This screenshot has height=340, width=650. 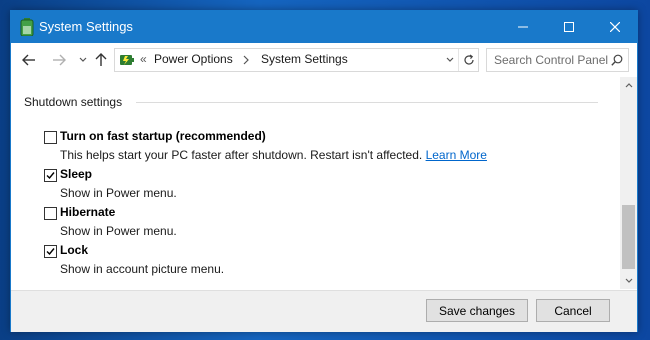 What do you see at coordinates (88, 212) in the screenshot?
I see `option-label: Hibernate` at bounding box center [88, 212].